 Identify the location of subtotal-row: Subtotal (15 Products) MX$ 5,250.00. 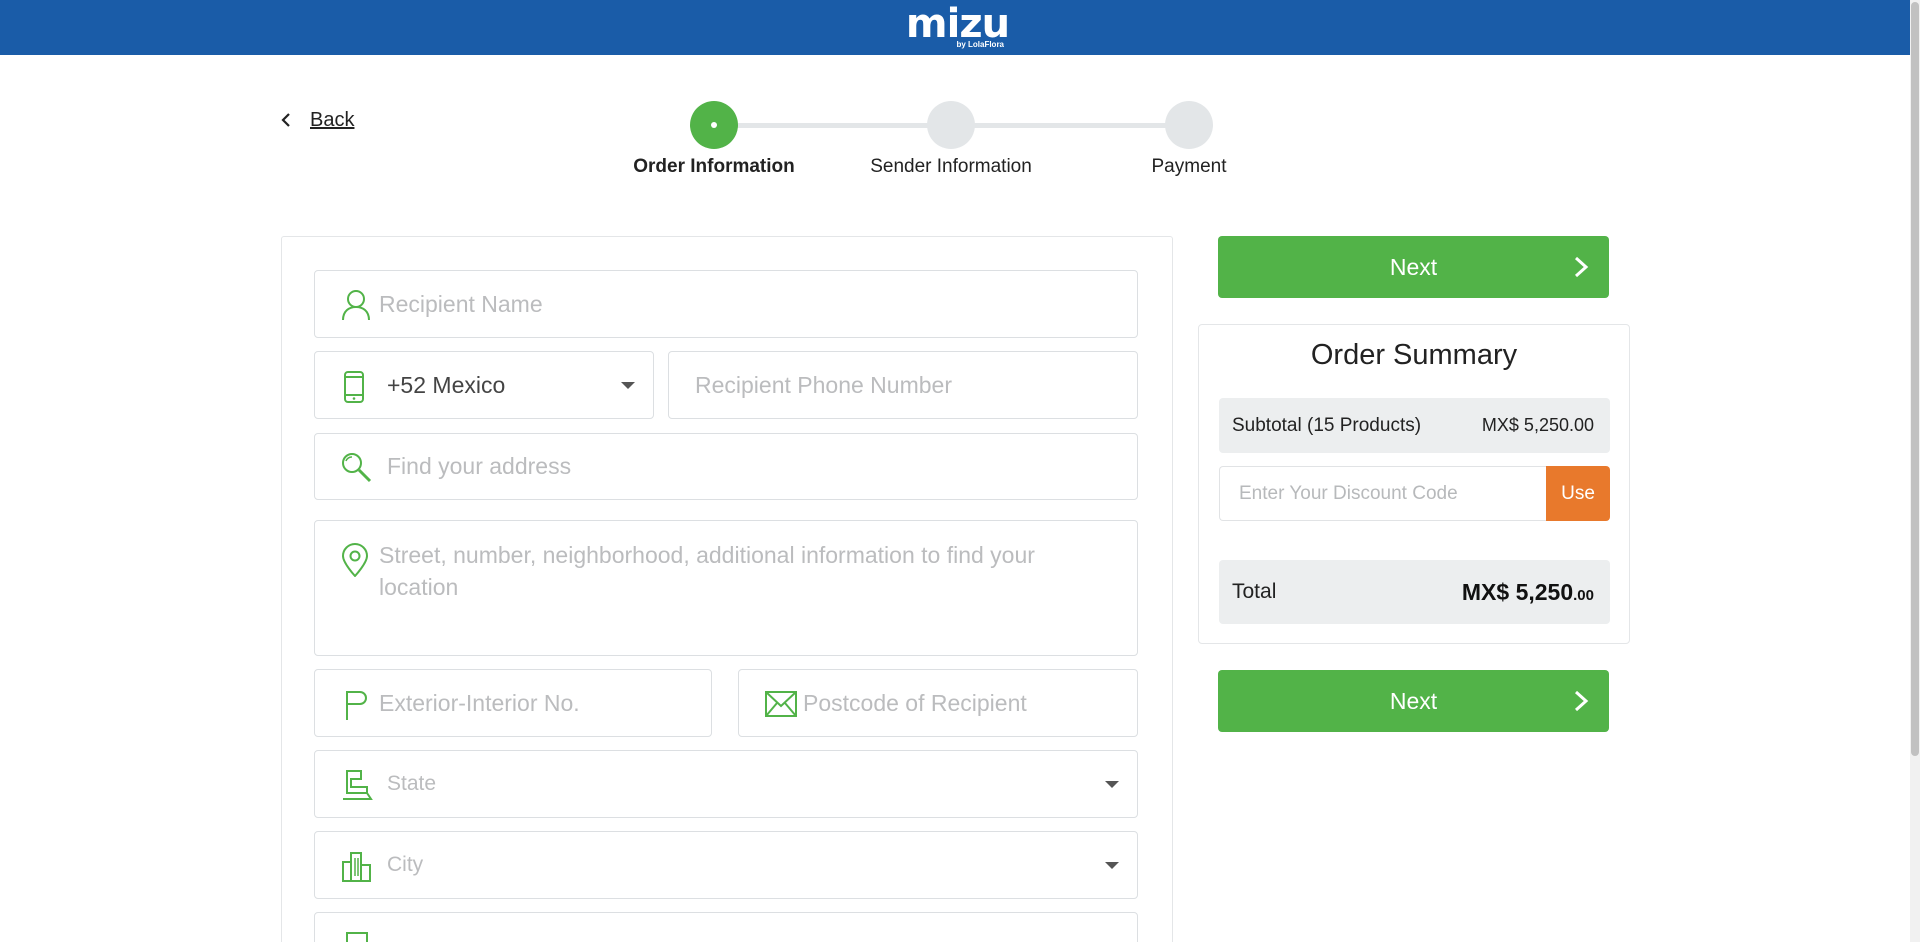
(1414, 425).